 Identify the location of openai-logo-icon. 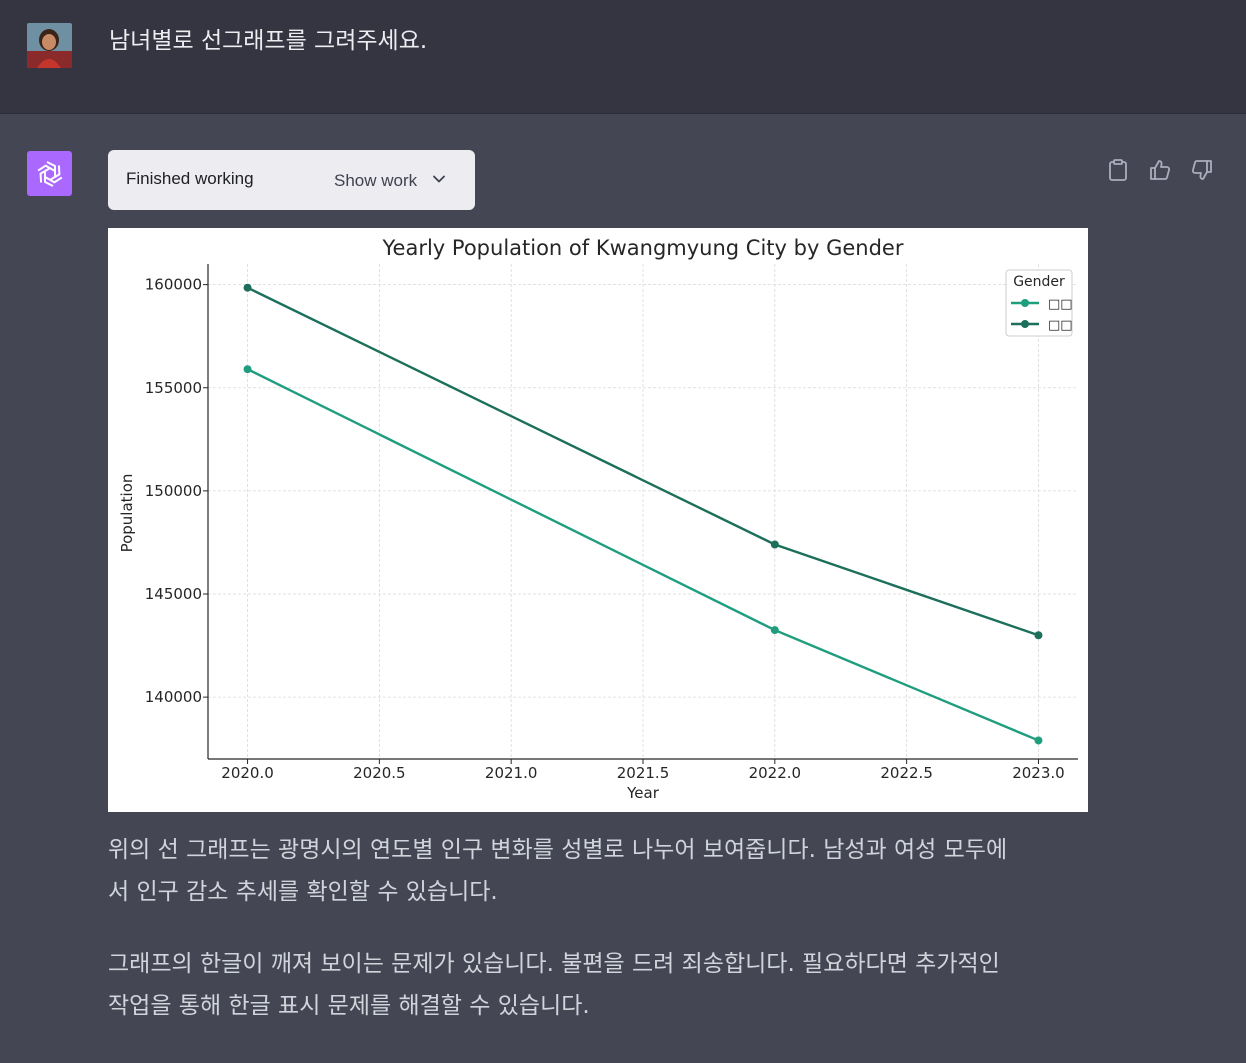
(49, 173).